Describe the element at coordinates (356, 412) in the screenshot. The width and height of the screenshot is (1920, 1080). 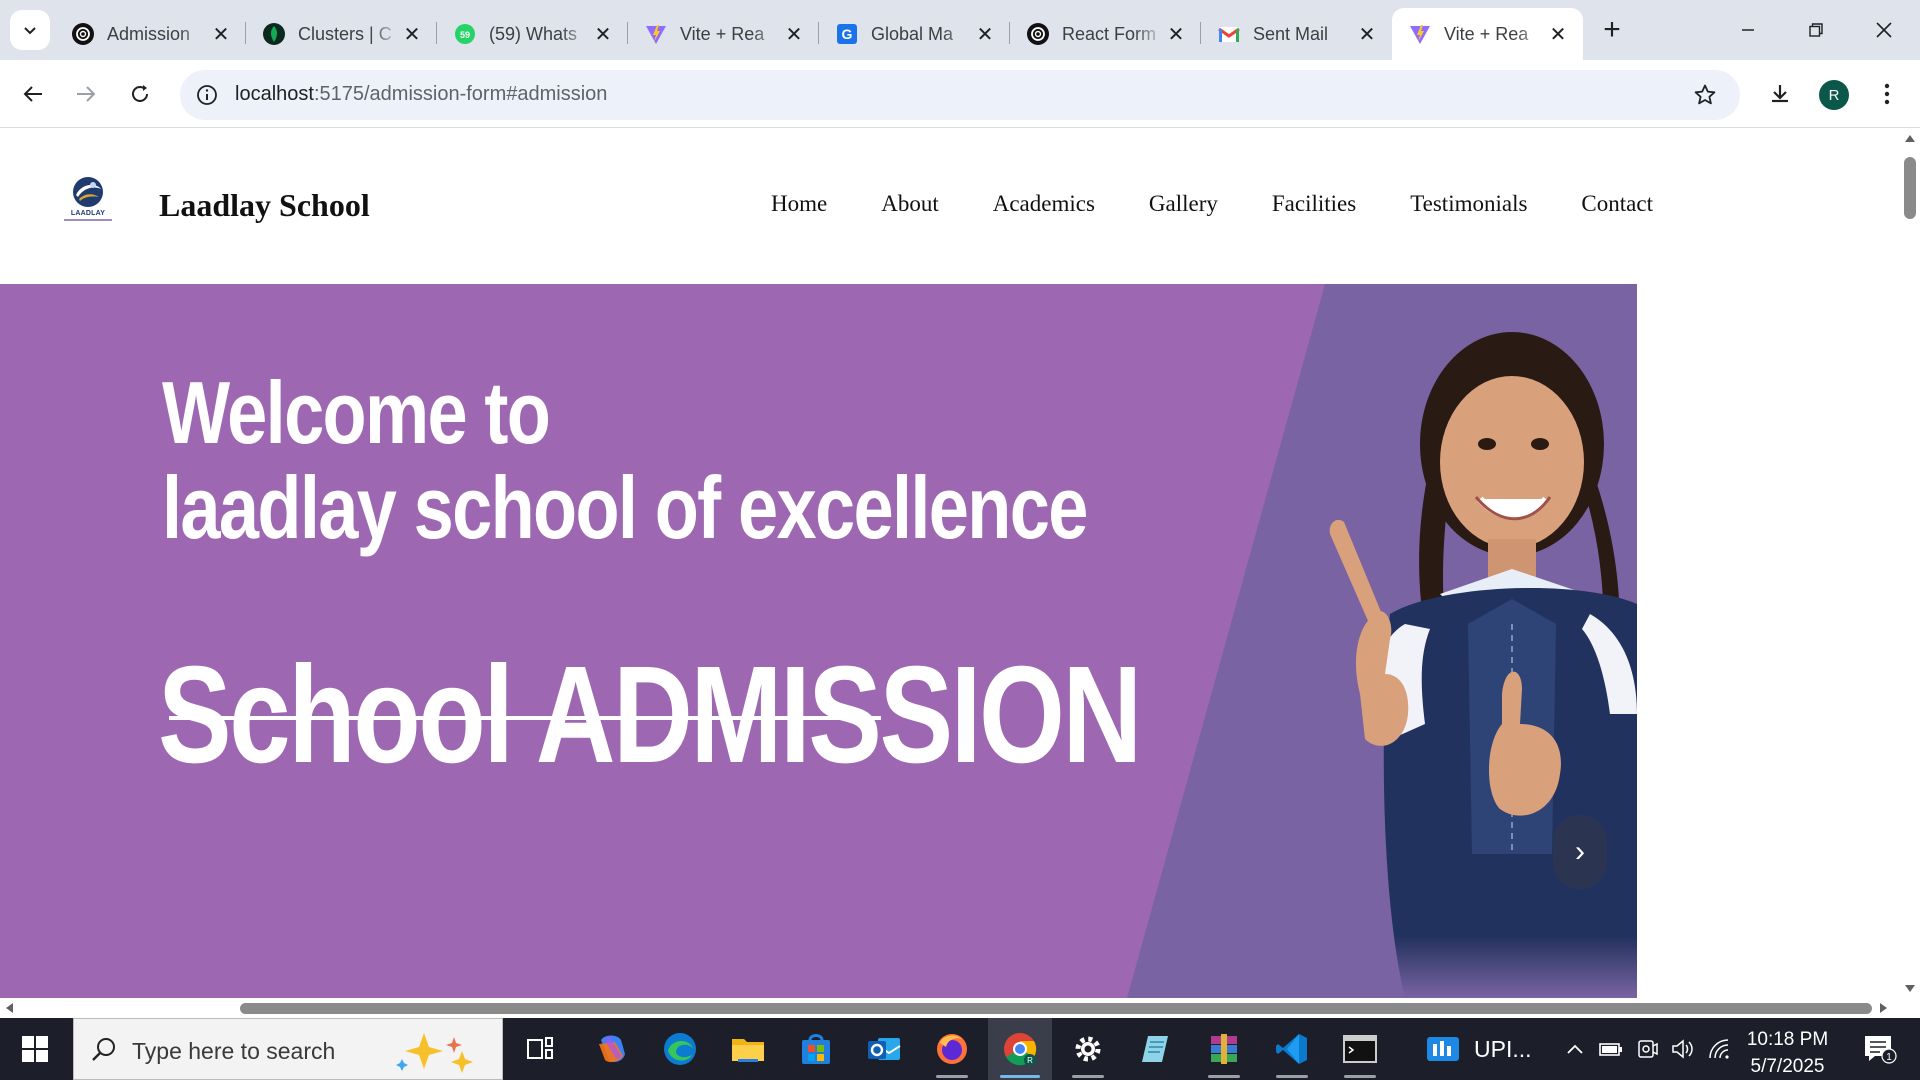
I see `hero-heading-line-1: Welcome to` at that location.